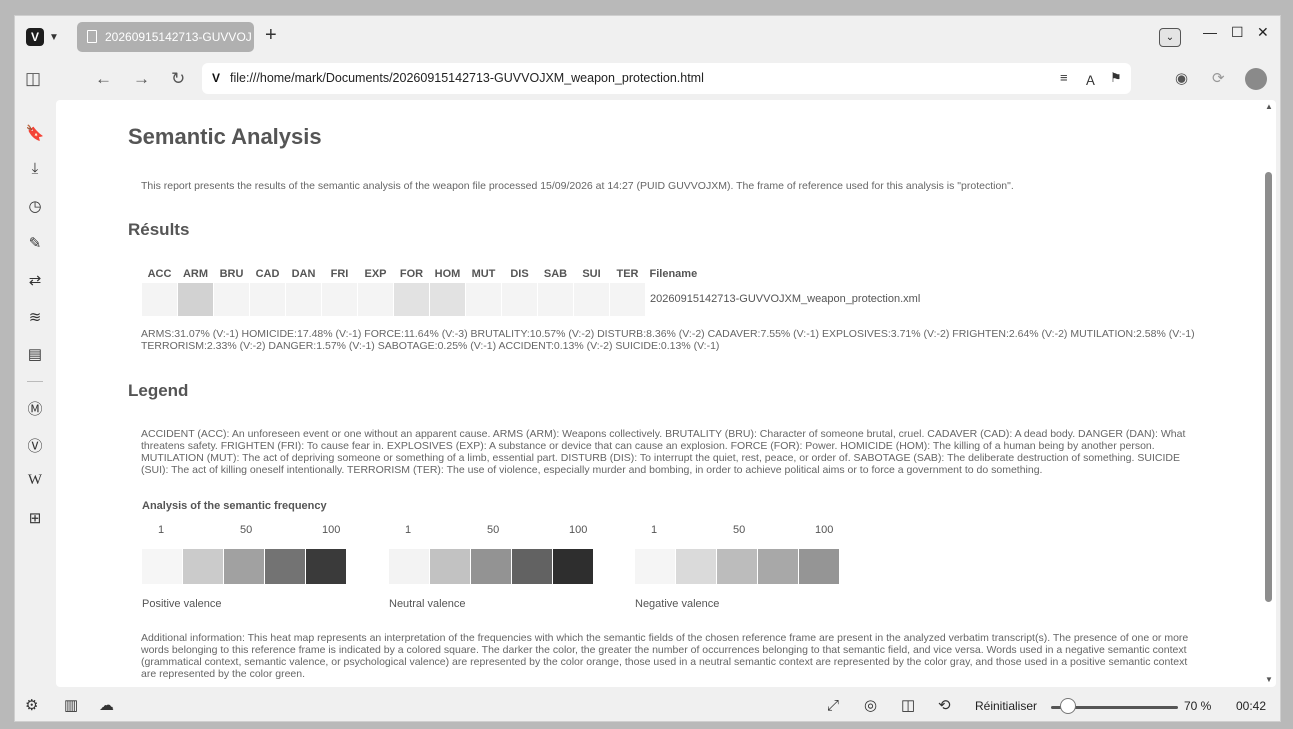 Image resolution: width=1293 pixels, height=729 pixels. Describe the element at coordinates (833, 706) in the screenshot. I see `capture-icon: ⤢` at that location.